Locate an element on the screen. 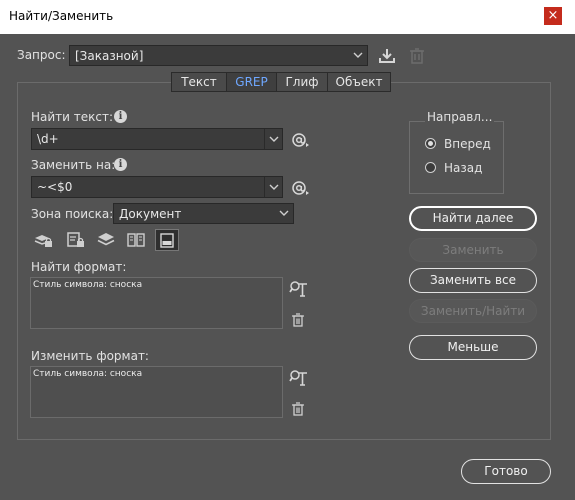 This screenshot has width=575, height=500. replace-label: Заменить на: is located at coordinates (73, 165).